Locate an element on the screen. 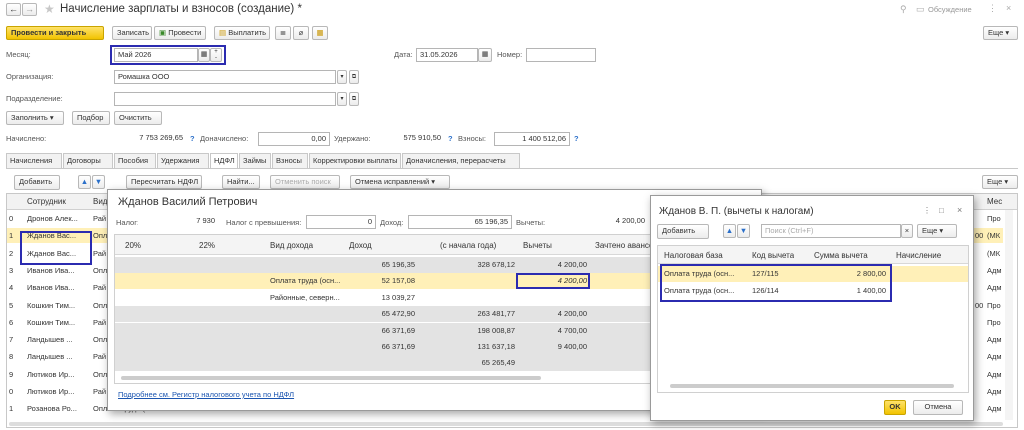  deduct-h-code: Код вычета is located at coordinates (773, 255).